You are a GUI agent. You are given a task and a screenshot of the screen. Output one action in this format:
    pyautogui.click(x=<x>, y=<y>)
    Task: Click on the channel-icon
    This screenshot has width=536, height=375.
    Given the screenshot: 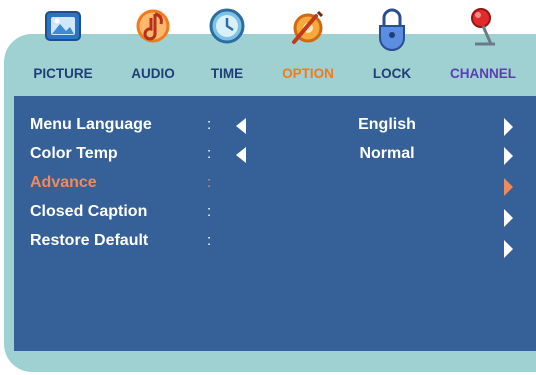 What is the action you would take?
    pyautogui.click(x=483, y=27)
    